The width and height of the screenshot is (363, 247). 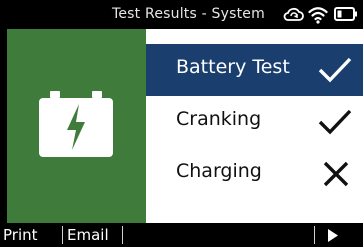 I want to click on result-row-battery-test: Battery Test, so click(x=254, y=70).